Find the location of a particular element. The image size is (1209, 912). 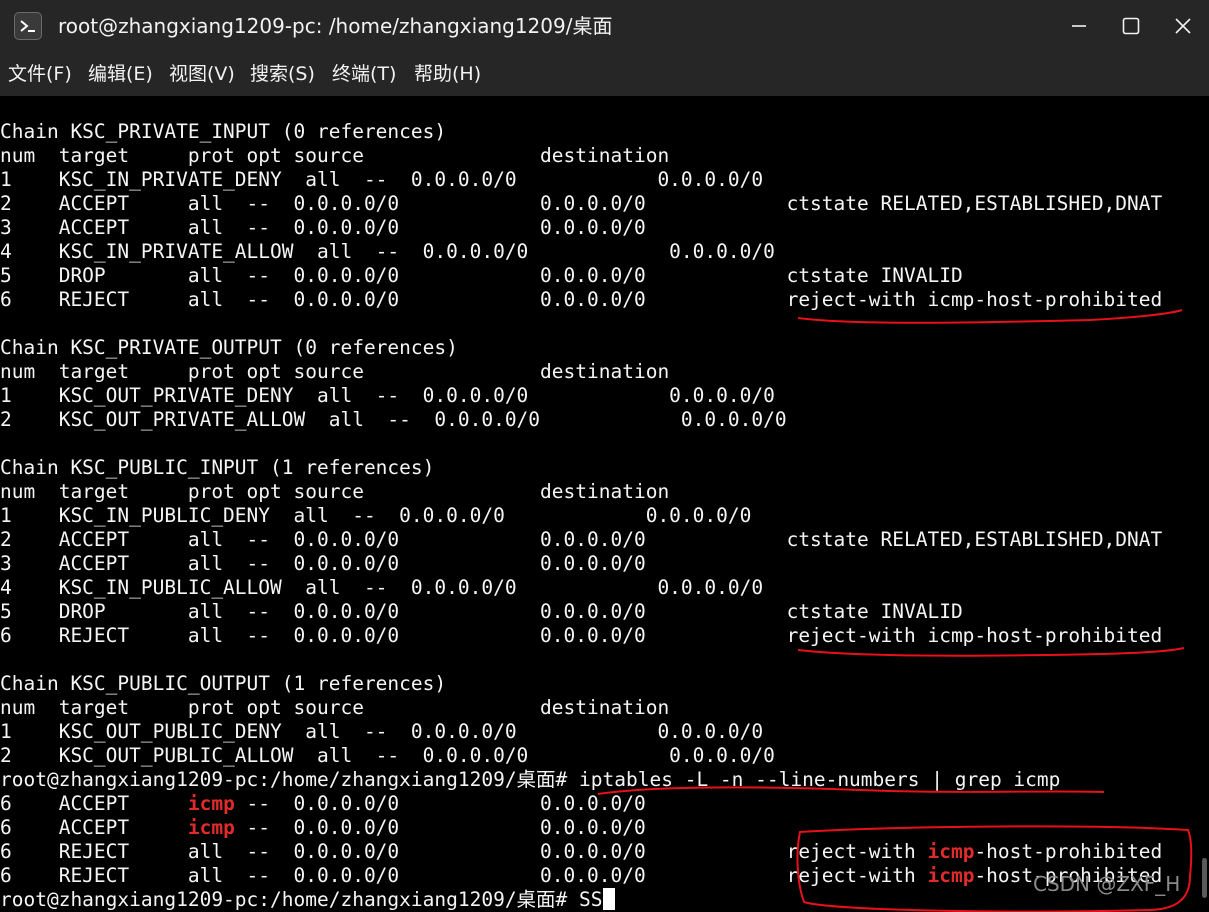

output-line: Chain KSC_PUBLIC_INPUT (1 references) is located at coordinates (217, 467).